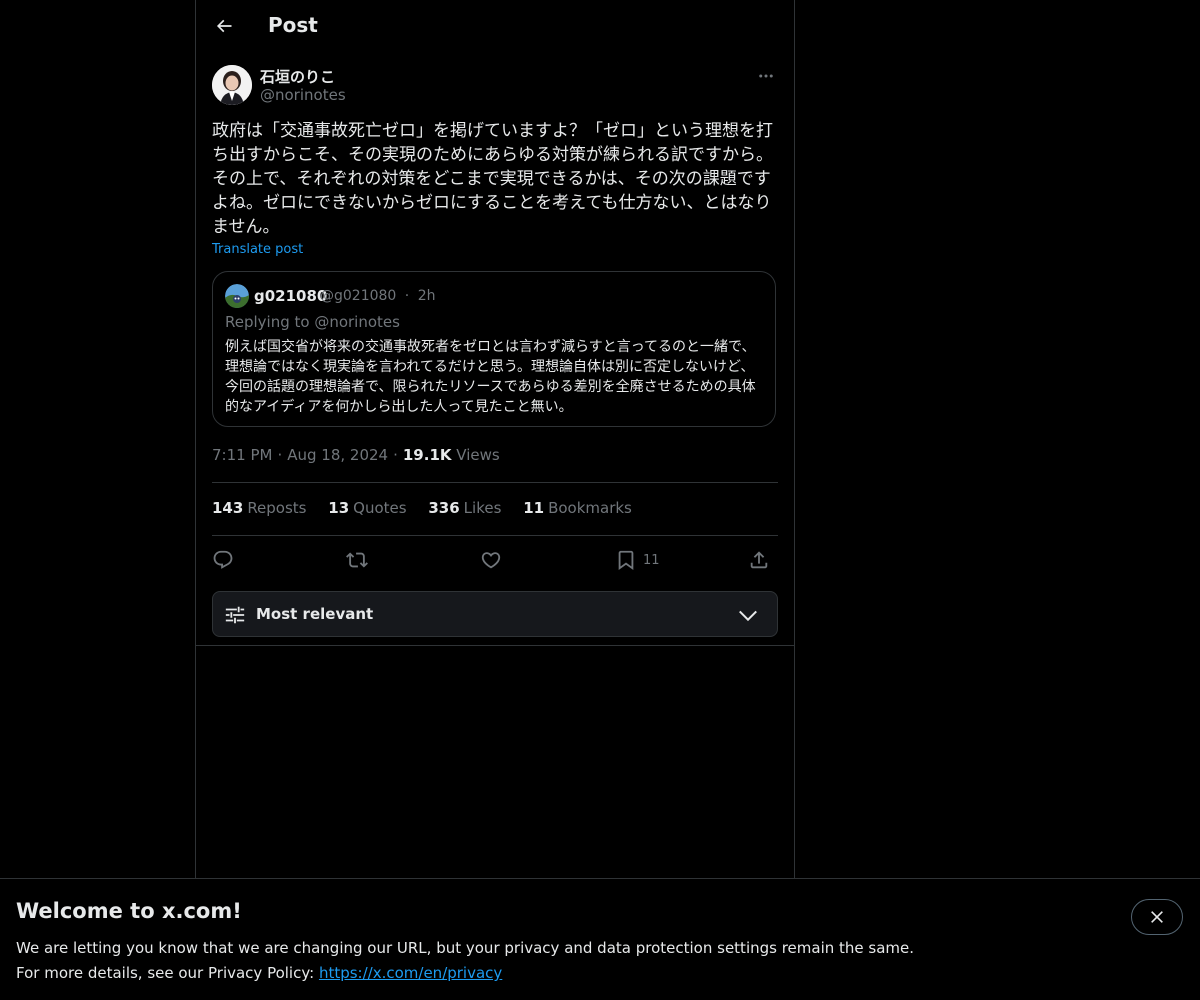  What do you see at coordinates (410, 973) in the screenshot?
I see `privacy-policy-link: https://x.com/en/privacy` at bounding box center [410, 973].